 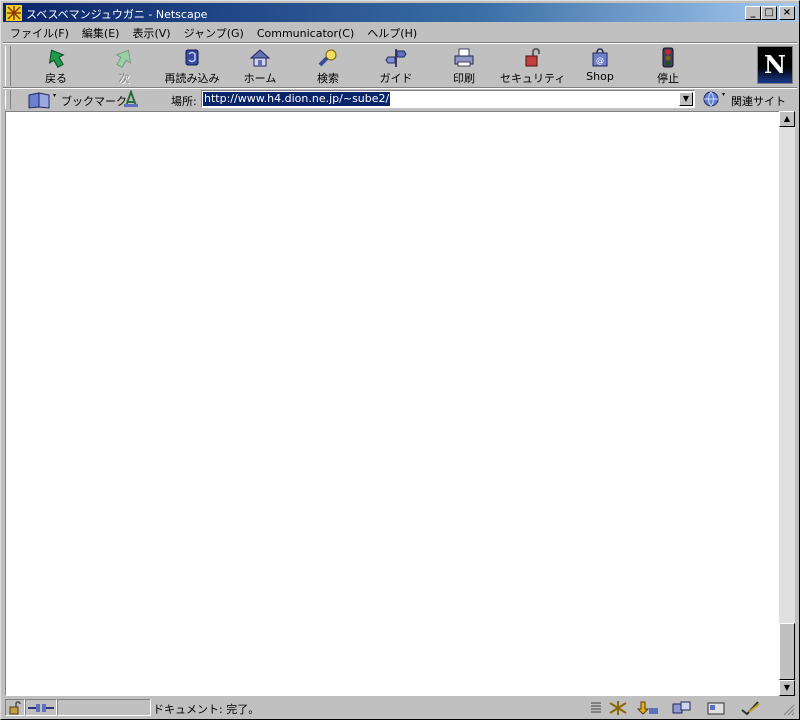 I want to click on netscape-app-icon, so click(x=14, y=13).